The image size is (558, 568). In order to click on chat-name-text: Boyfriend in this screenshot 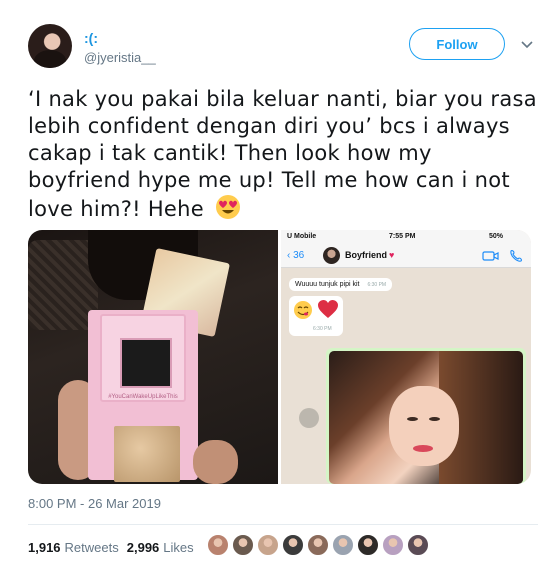, I will do `click(366, 255)`.